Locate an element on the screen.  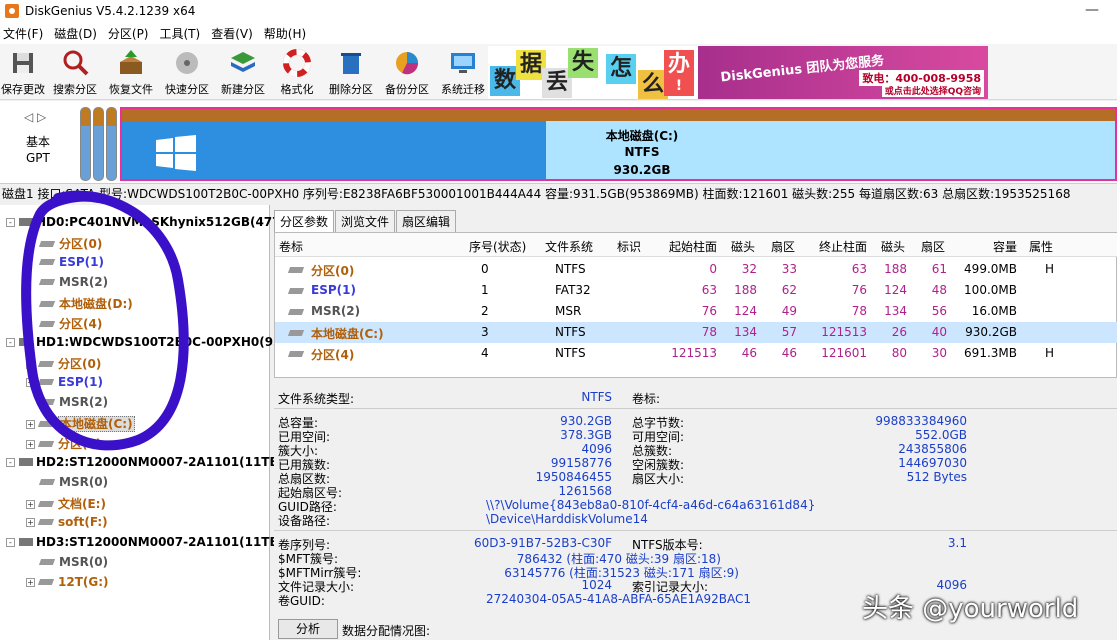
table-row: MSR(2) 2 MSR 76 124 49 78 134 56 16.0MB is located at coordinates (696, 311).